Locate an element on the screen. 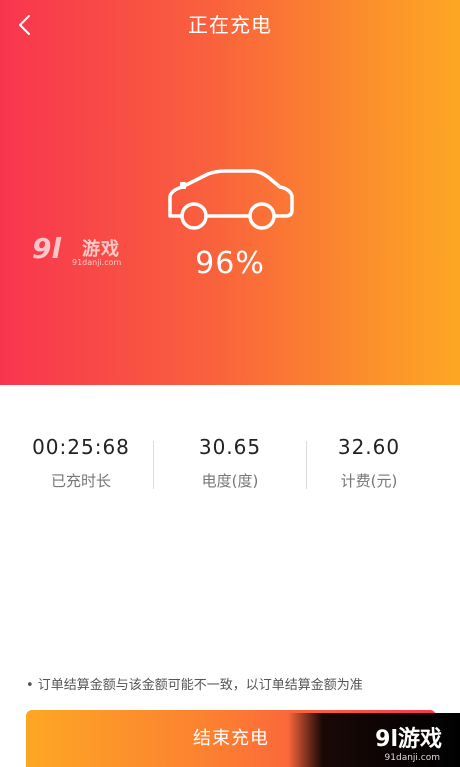 Image resolution: width=460 pixels, height=767 pixels. watermark-corner: 9l游戏 91danji.com is located at coordinates (374, 740).